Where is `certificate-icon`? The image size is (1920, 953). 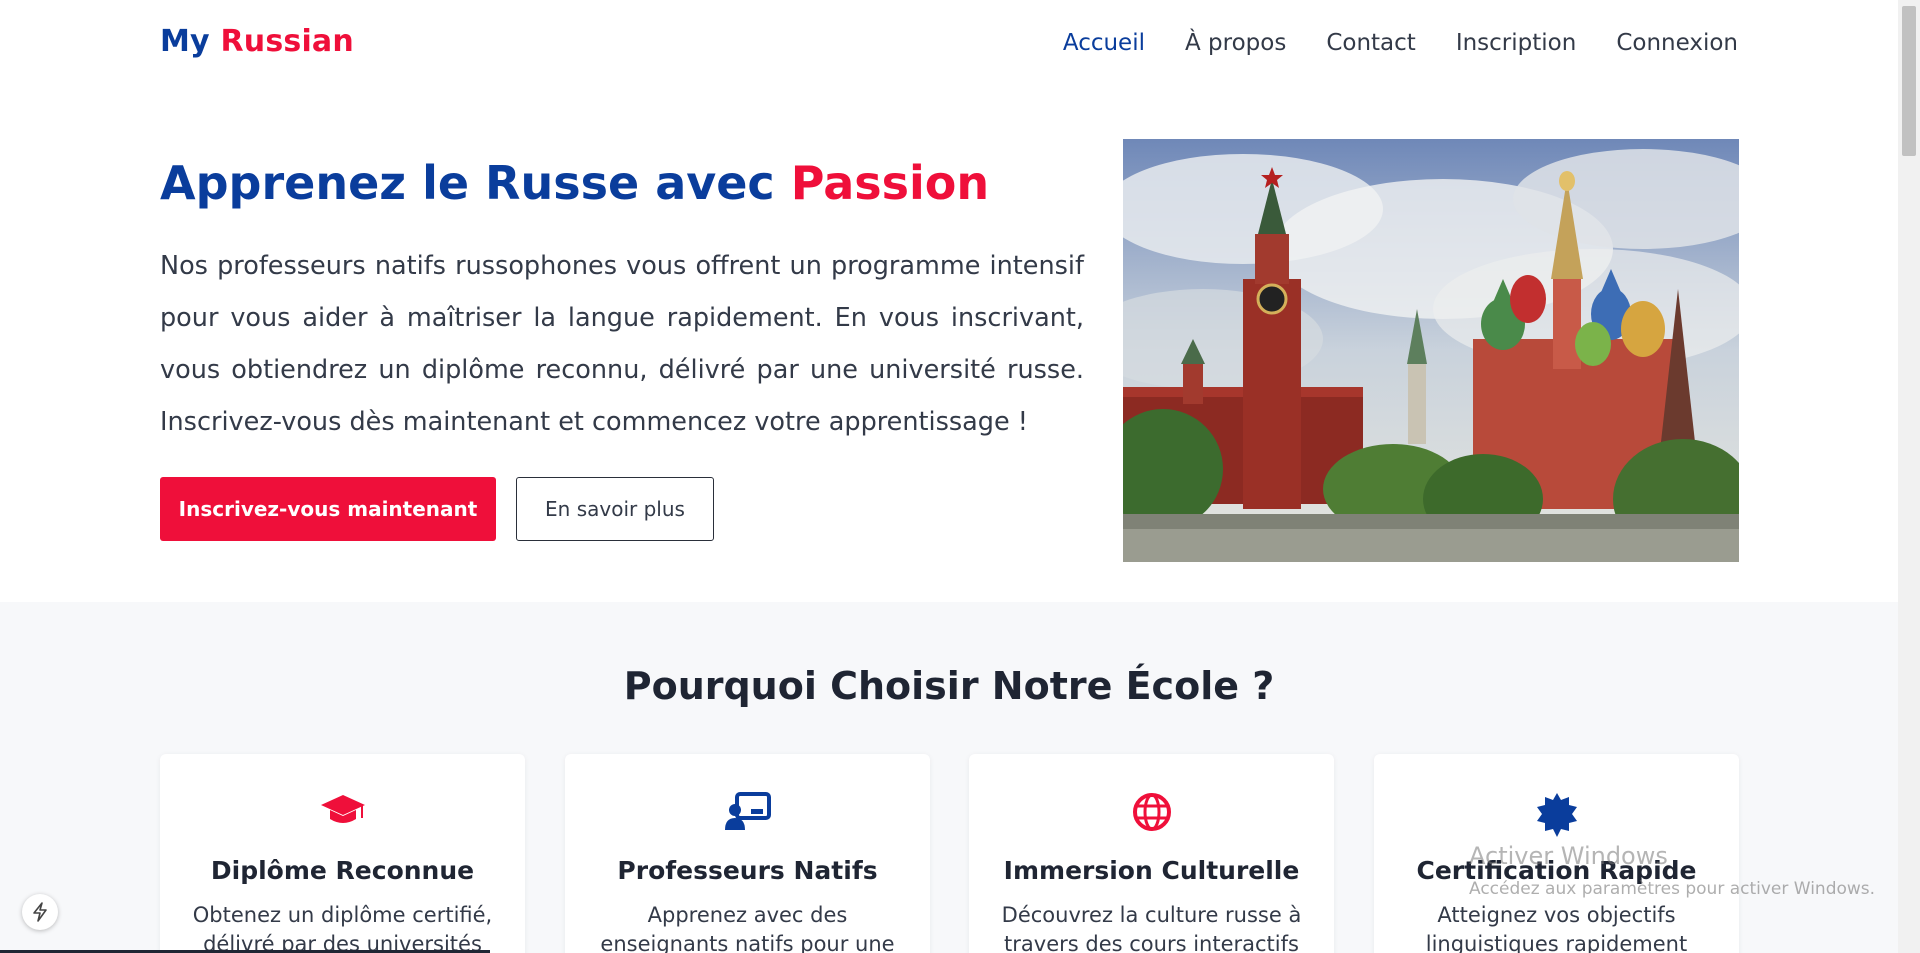
certificate-icon is located at coordinates (1556, 815).